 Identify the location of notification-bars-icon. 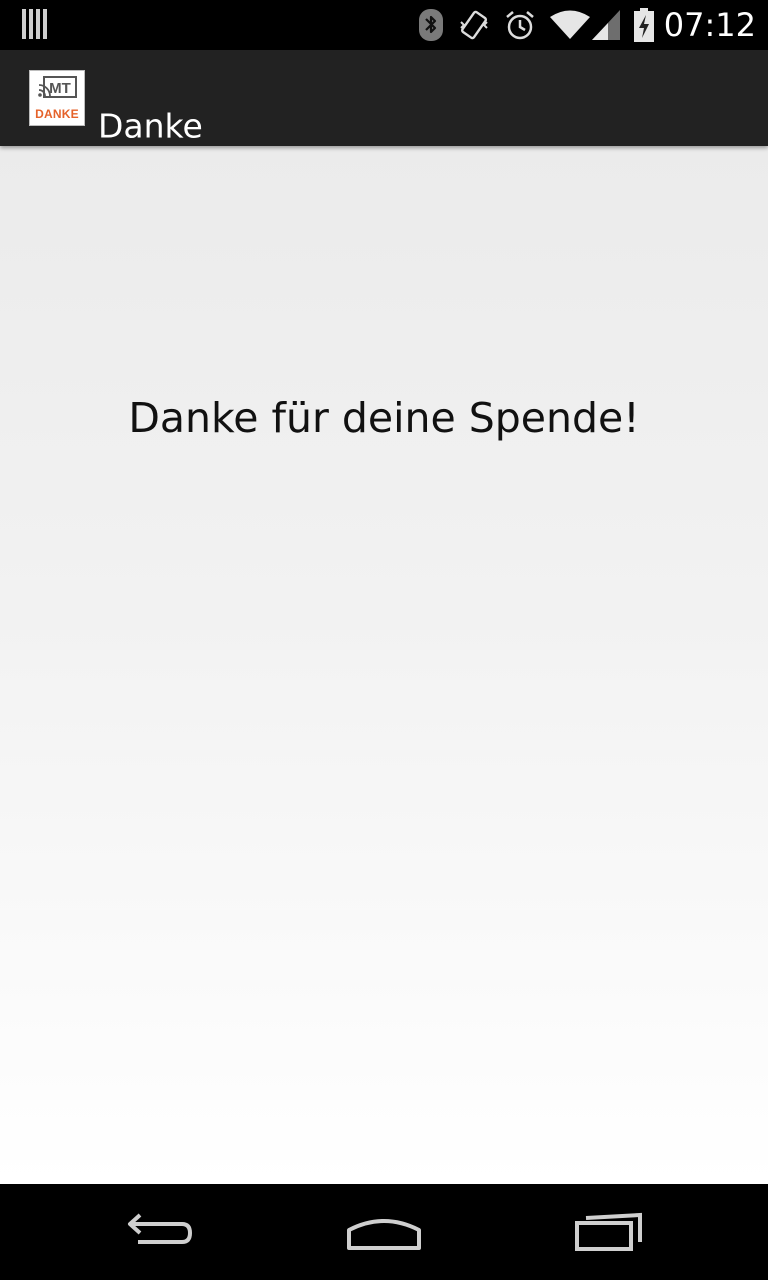
(35, 25).